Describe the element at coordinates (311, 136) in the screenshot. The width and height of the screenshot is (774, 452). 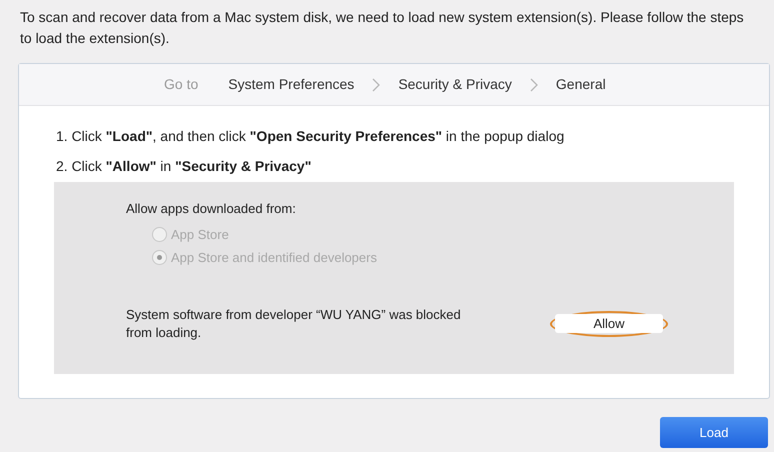
I see `step-text: 1. Click "Load", and then click "Open Security Preferences" in the popup dialog` at that location.